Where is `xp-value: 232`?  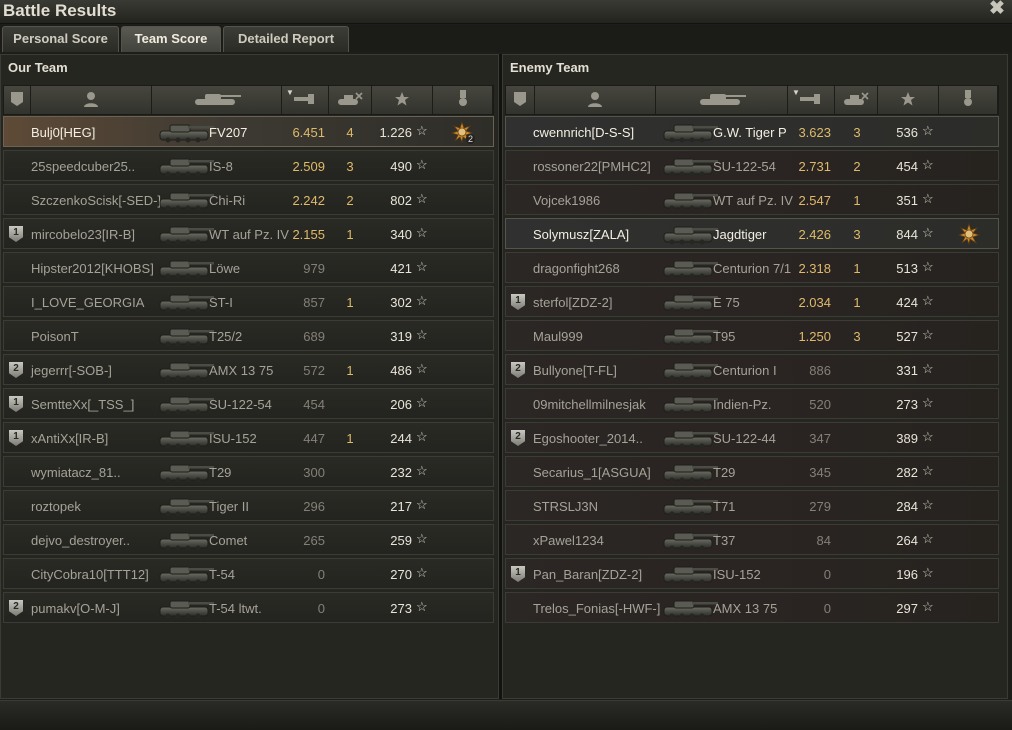 xp-value: 232 is located at coordinates (401, 472).